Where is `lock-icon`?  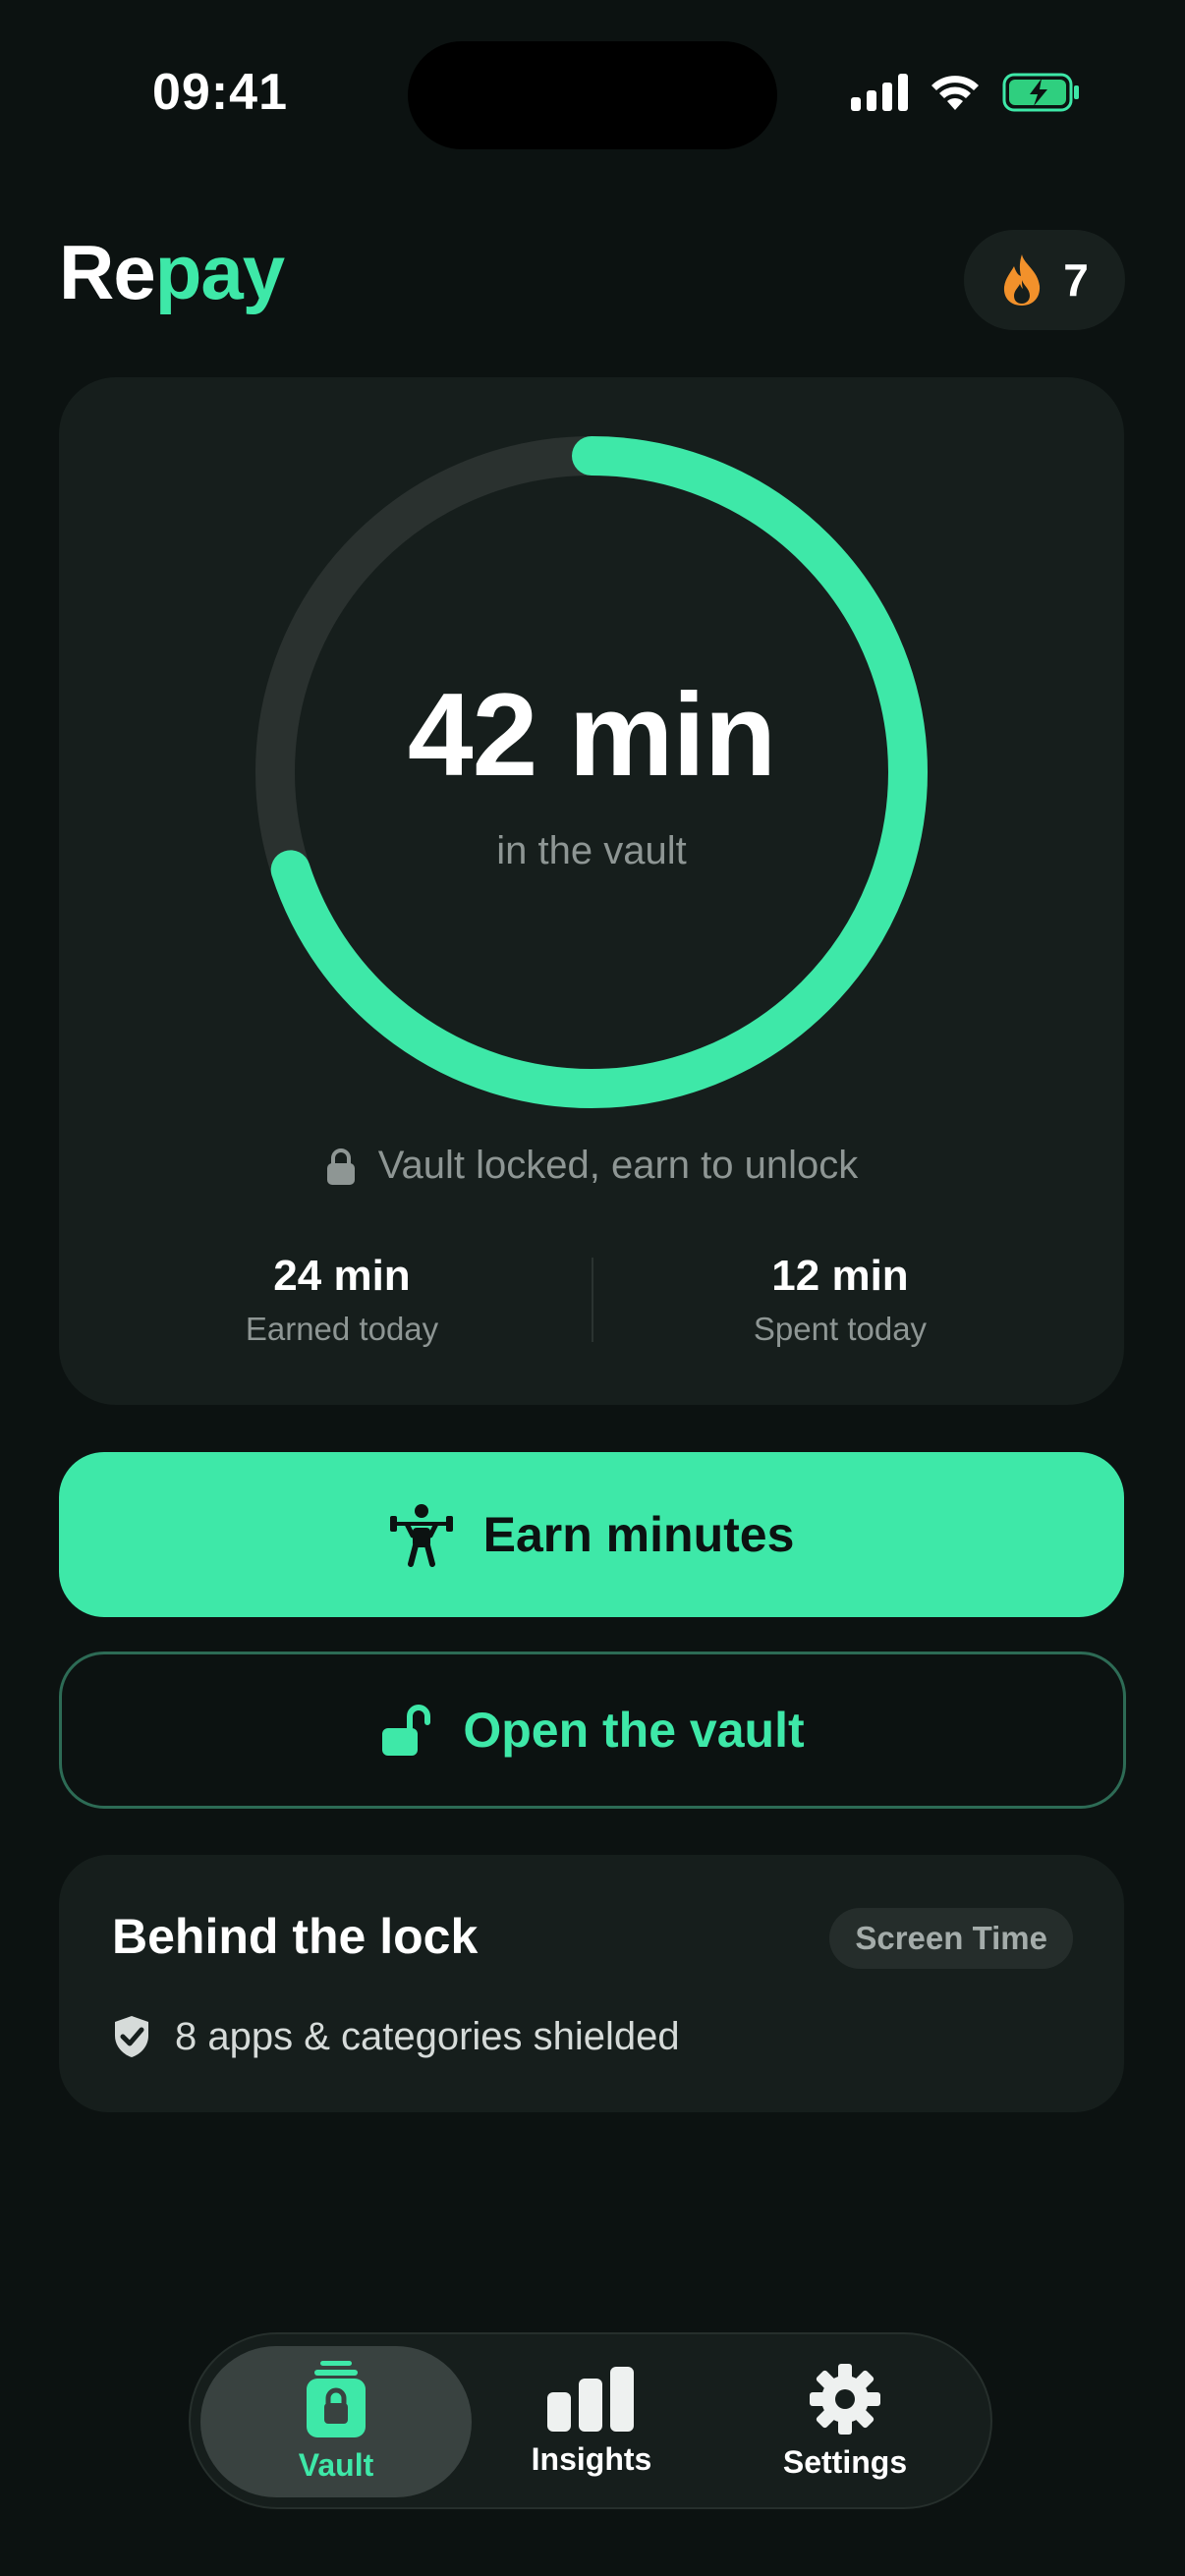
lock-icon is located at coordinates (341, 1166).